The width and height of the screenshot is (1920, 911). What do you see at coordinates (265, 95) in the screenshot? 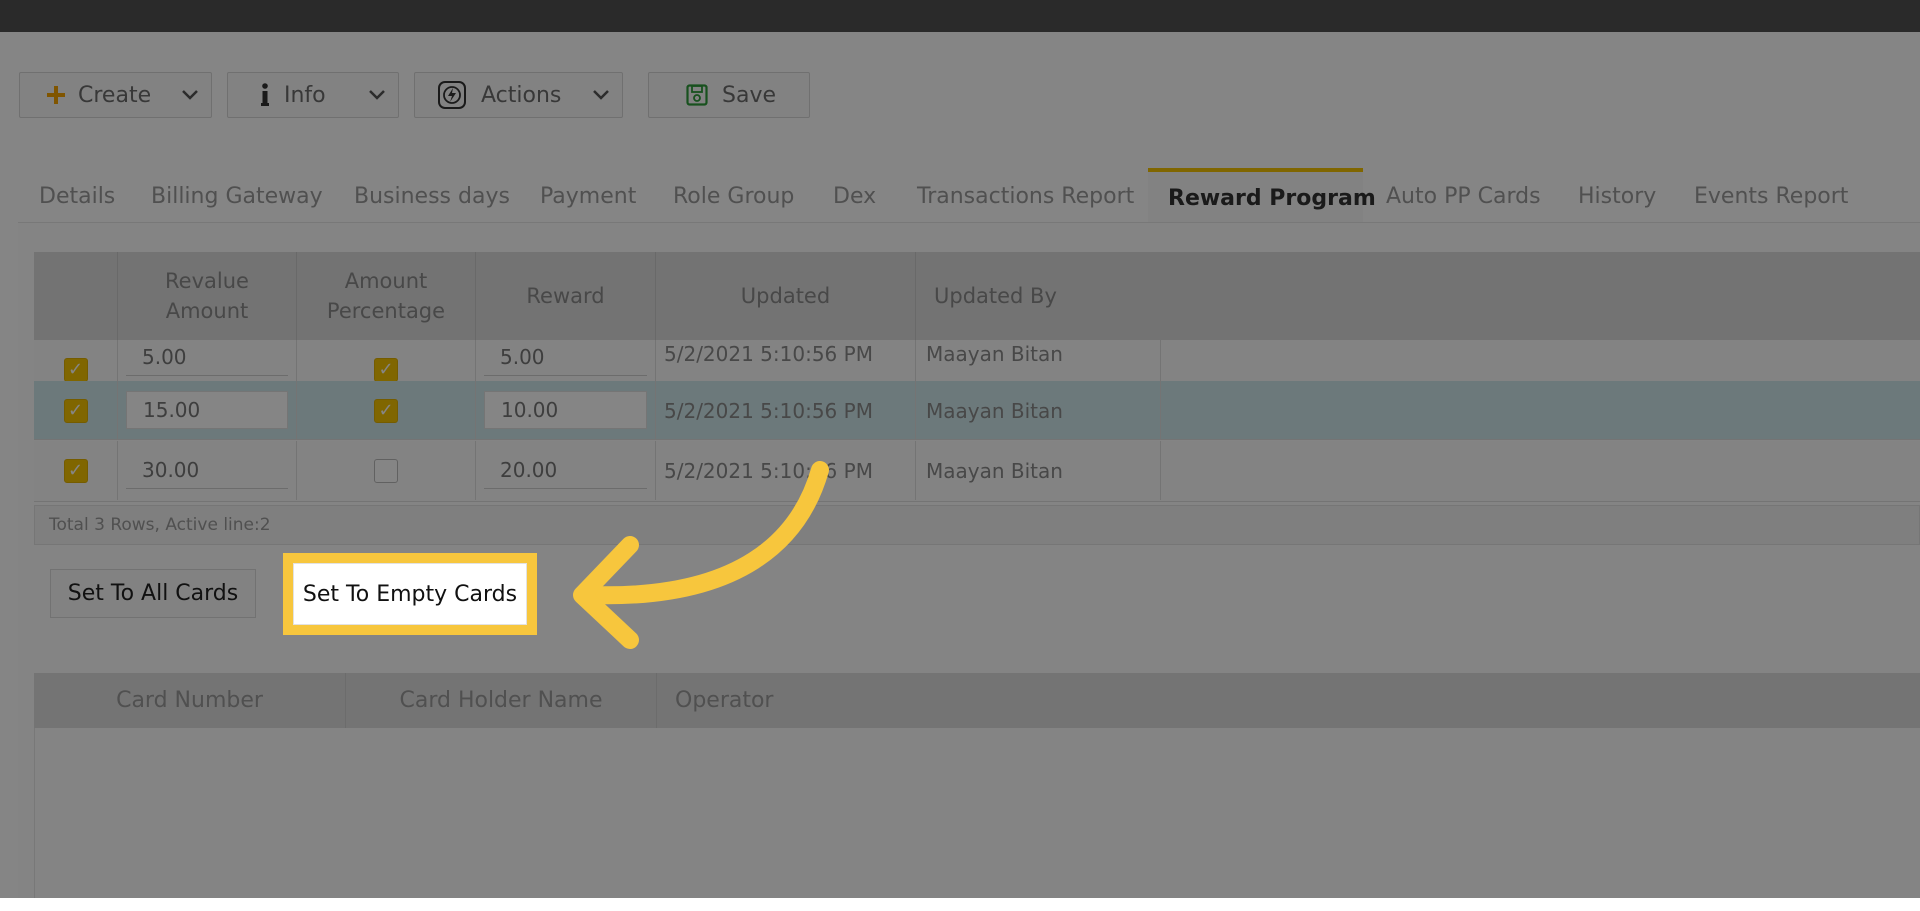
I see `info-icon` at bounding box center [265, 95].